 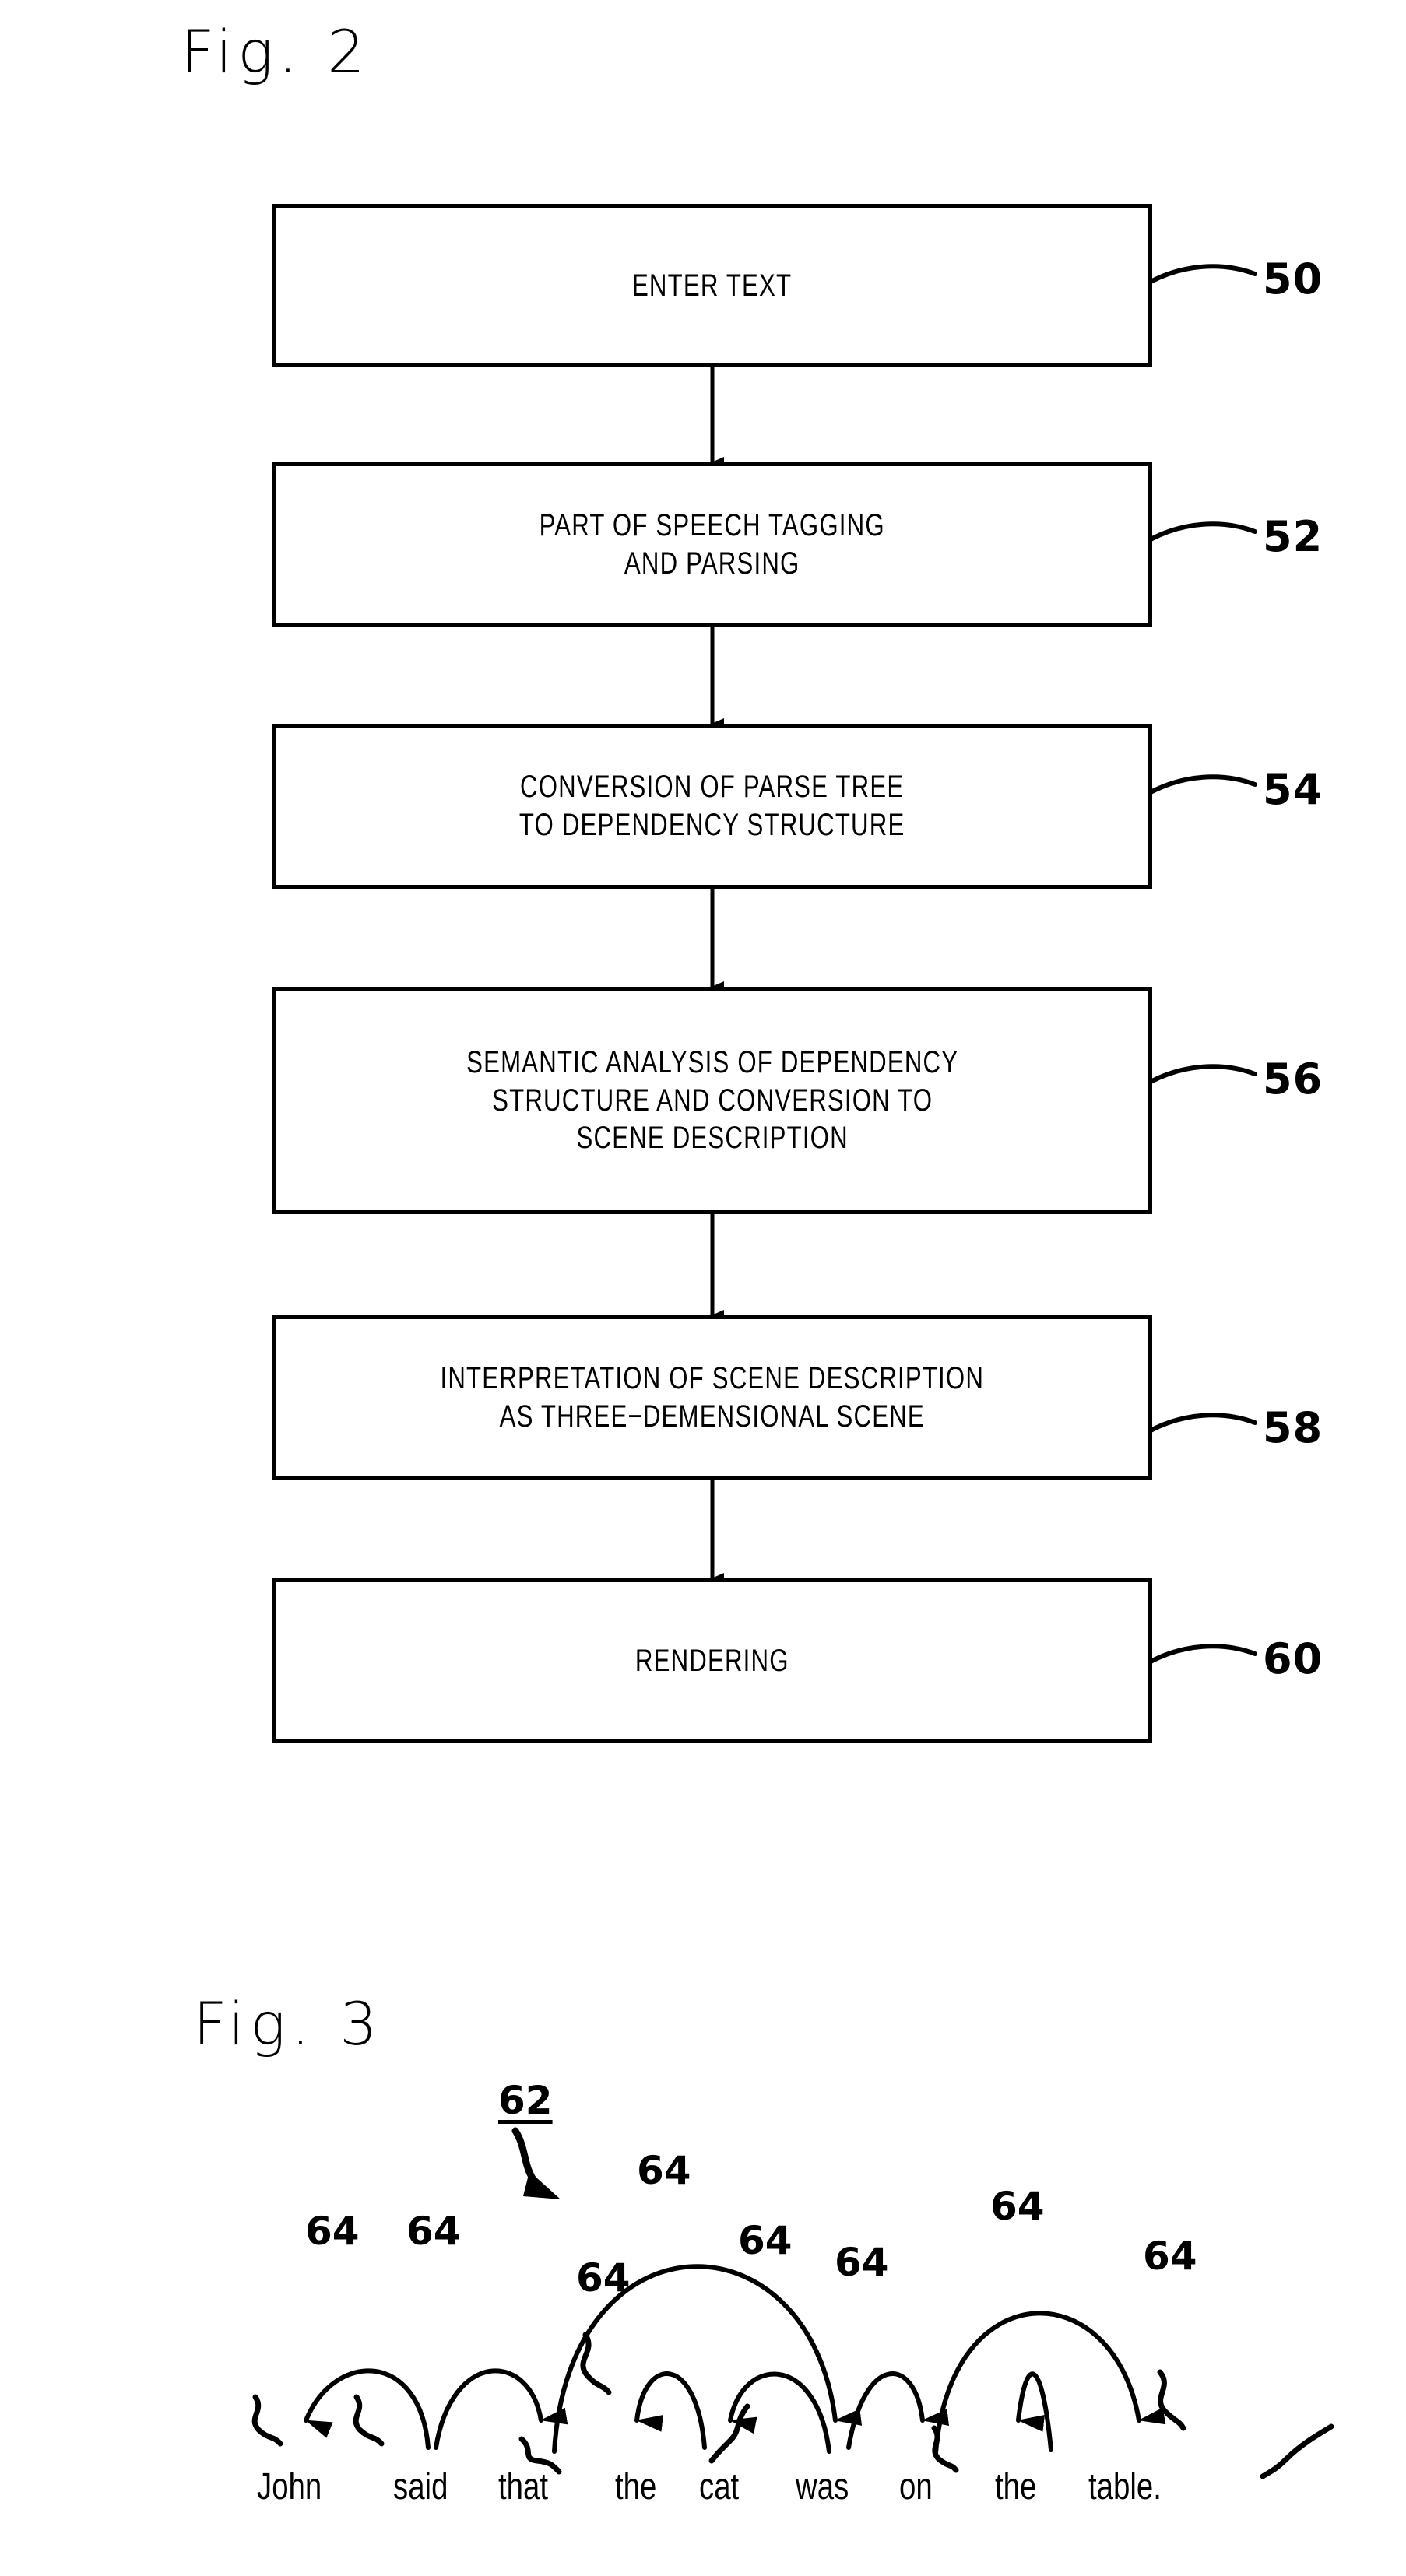 What do you see at coordinates (1293, 1080) in the screenshot?
I see `reference-numeral-56: 56` at bounding box center [1293, 1080].